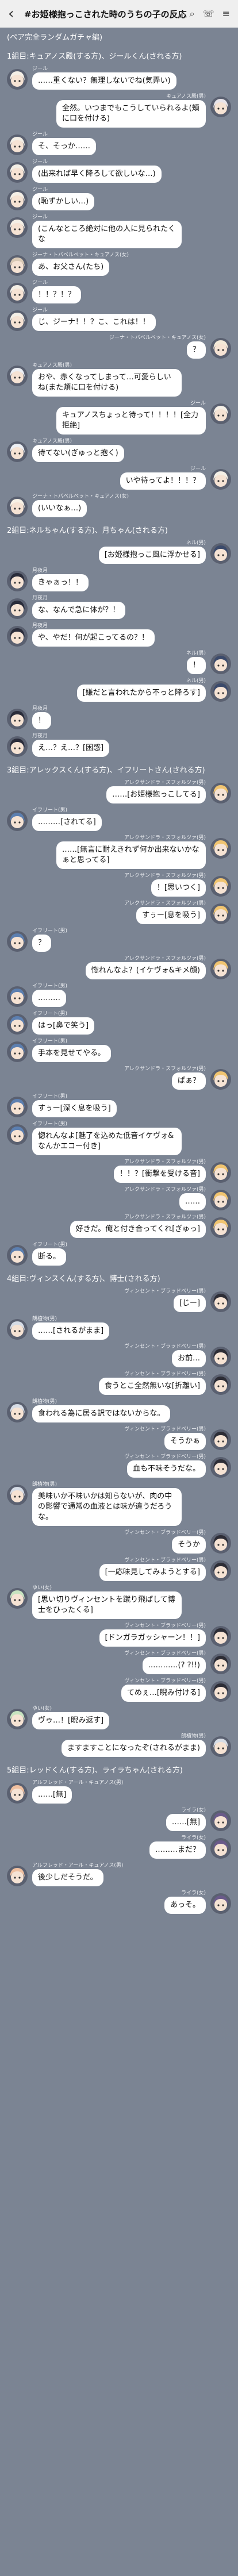 The height and width of the screenshot is (2576, 238). What do you see at coordinates (93, 638) in the screenshot?
I see `message-bubble: や、やだ！何が起こってるの？！` at bounding box center [93, 638].